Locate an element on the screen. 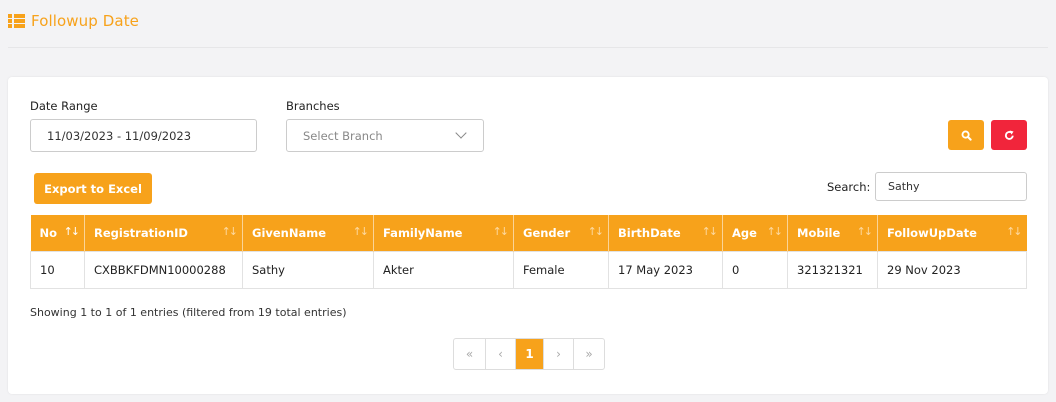 The image size is (1056, 402). refresh-icon is located at coordinates (1009, 135).